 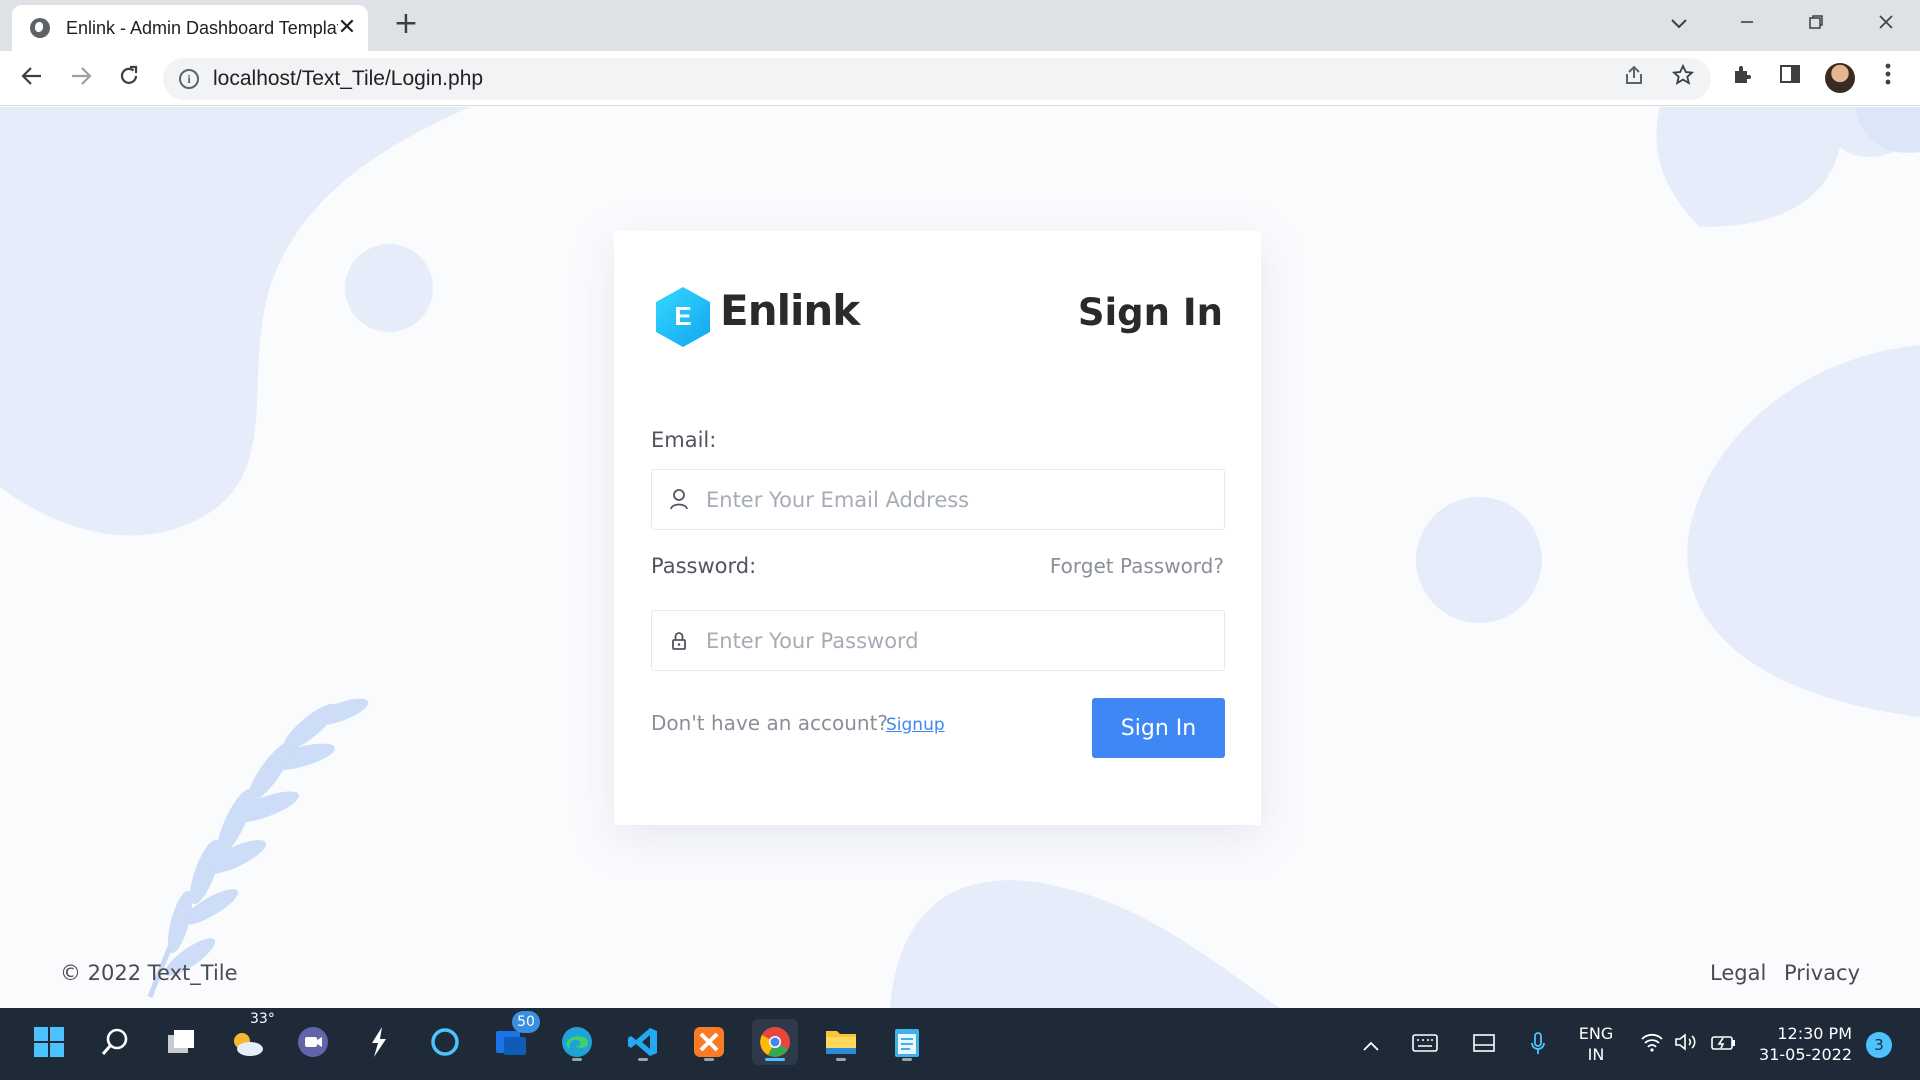 I want to click on task-view-button, so click(x=181, y=1042).